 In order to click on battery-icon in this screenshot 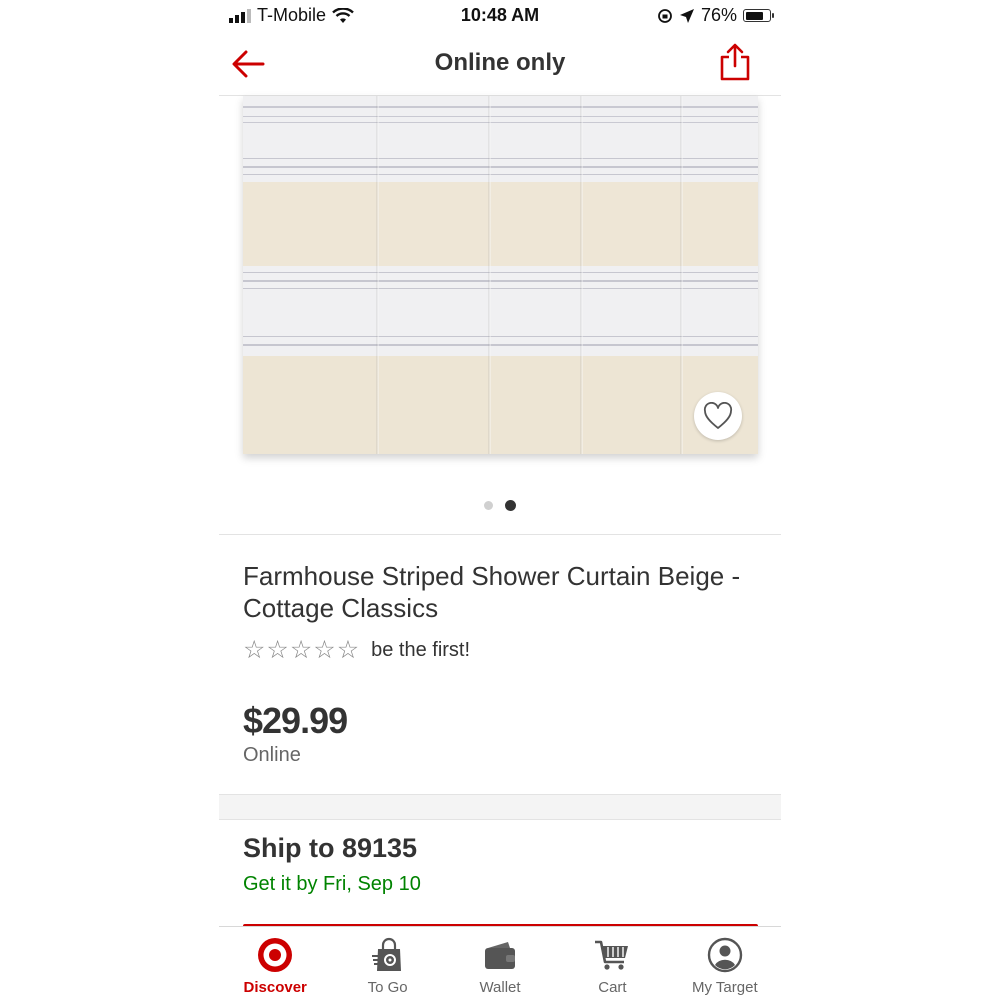, I will do `click(758, 15)`.